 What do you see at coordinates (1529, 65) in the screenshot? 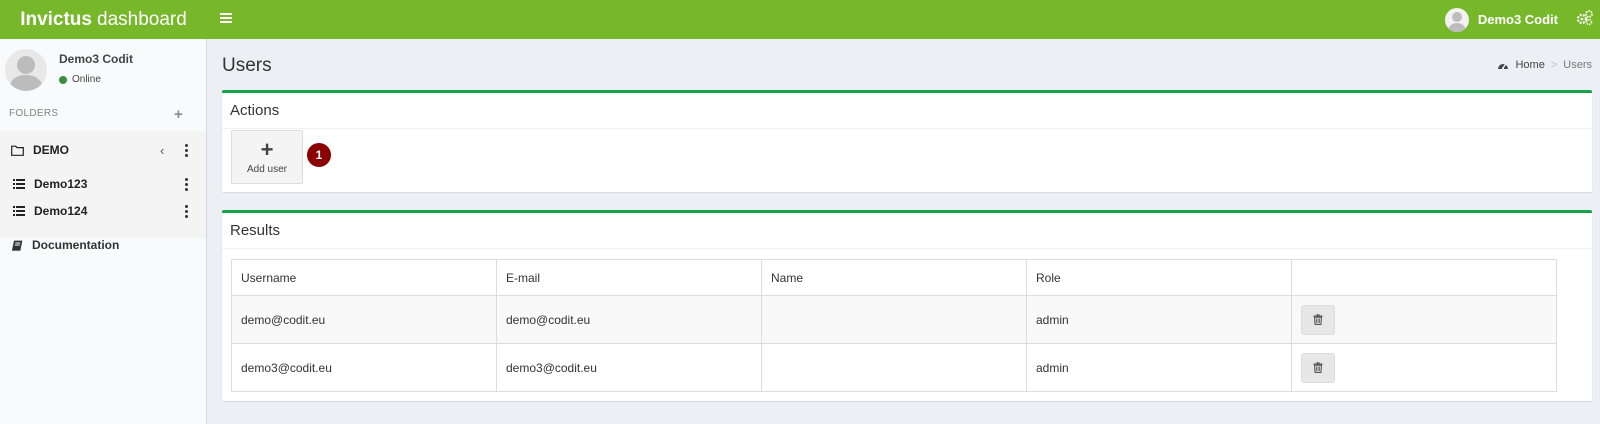
I see `breadcrumb-home-link: Home` at bounding box center [1529, 65].